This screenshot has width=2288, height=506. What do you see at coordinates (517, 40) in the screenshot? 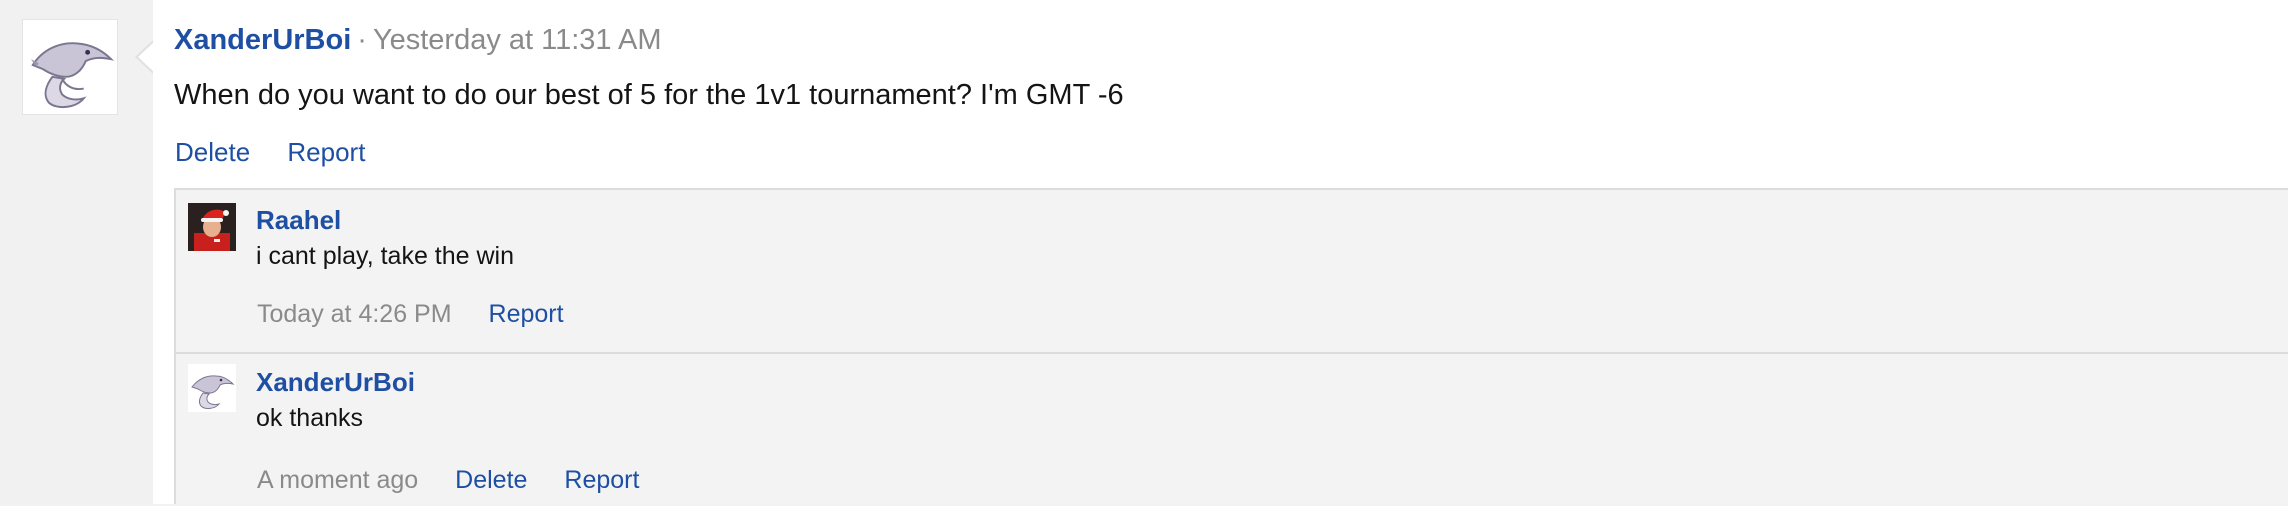
I see `post-timestamp: Yesterday at 11:31 AM` at bounding box center [517, 40].